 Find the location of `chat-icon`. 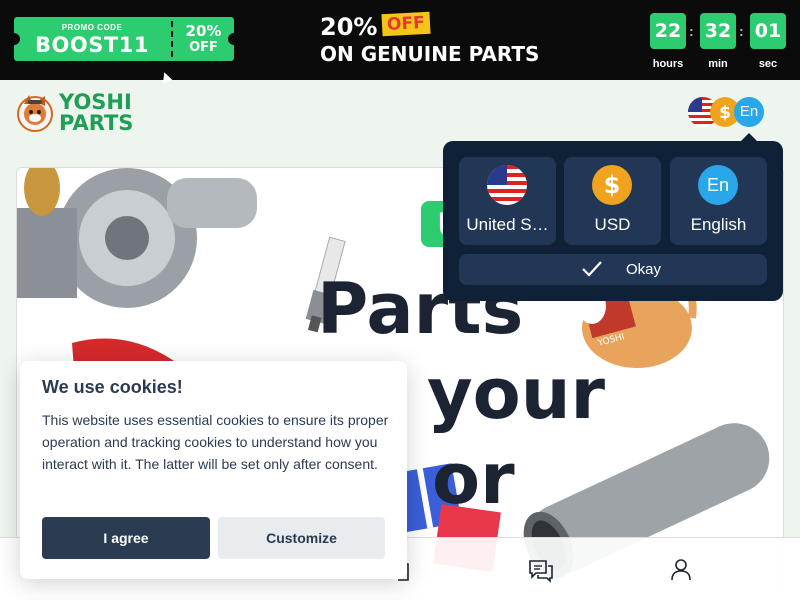

chat-icon is located at coordinates (541, 571).